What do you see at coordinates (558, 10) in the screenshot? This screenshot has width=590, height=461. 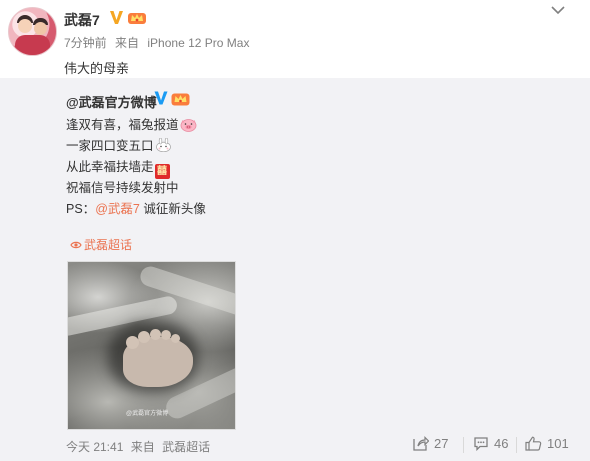 I see `chevron-down-icon` at bounding box center [558, 10].